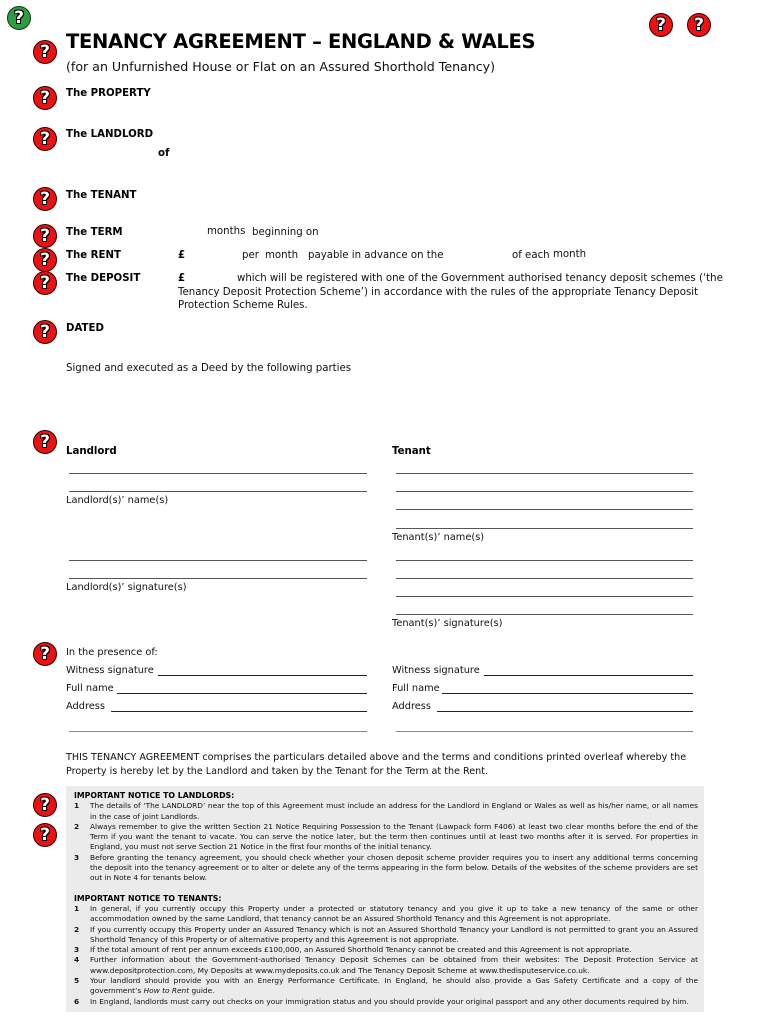  What do you see at coordinates (411, 451) in the screenshot?
I see `tenant-heading: Tenant` at bounding box center [411, 451].